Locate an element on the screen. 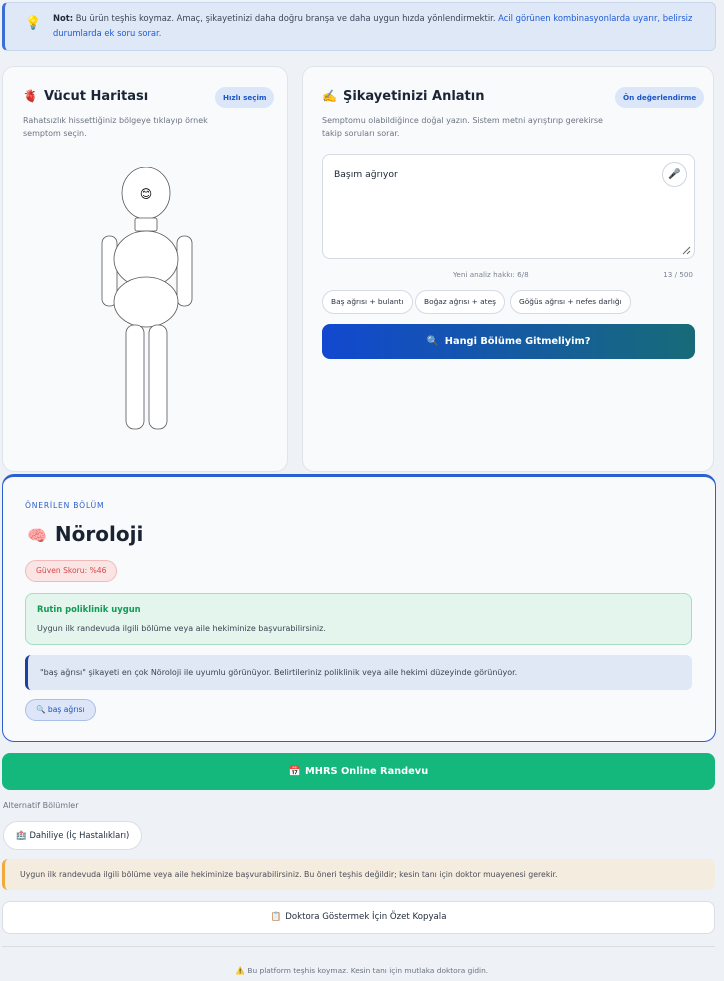 This screenshot has width=724, height=981. confidence-badge: Güven Skoru: %46 is located at coordinates (71, 571).